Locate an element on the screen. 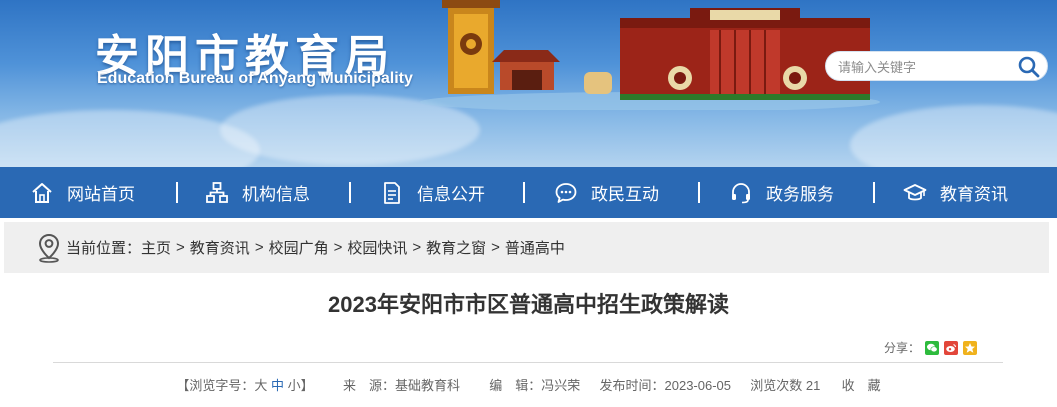  editor-value: 冯兴荣 is located at coordinates (561, 385).